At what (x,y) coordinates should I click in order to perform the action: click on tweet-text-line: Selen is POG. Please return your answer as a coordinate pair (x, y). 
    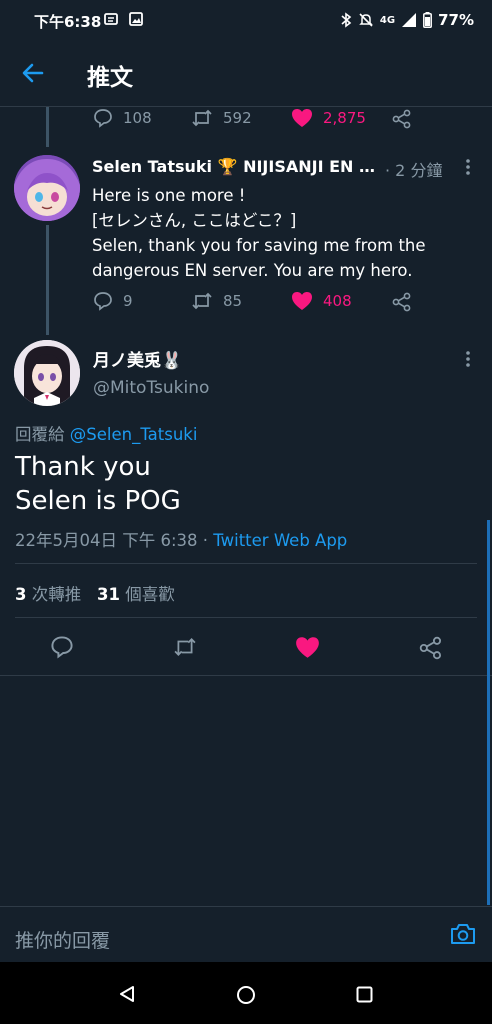
    Looking at the image, I should click on (98, 501).